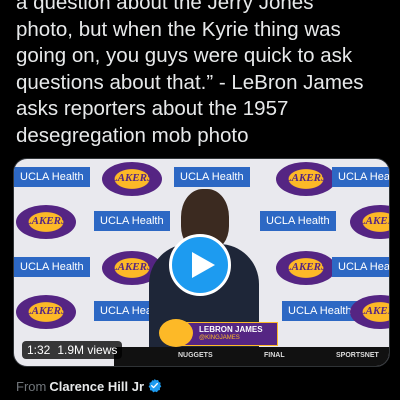  I want to click on video-stats-pill: 1:32 1.9M views, so click(72, 350).